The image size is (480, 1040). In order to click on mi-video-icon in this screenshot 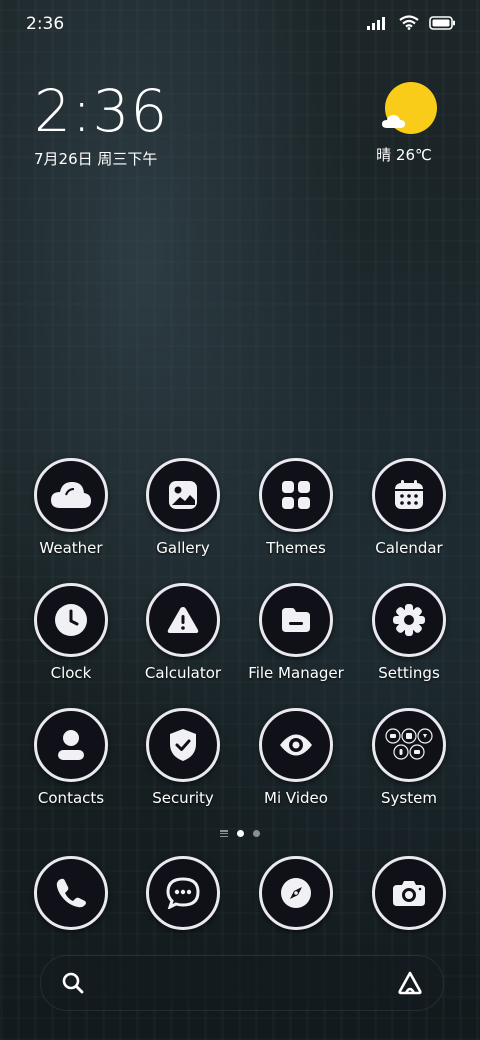, I will do `click(296, 745)`.